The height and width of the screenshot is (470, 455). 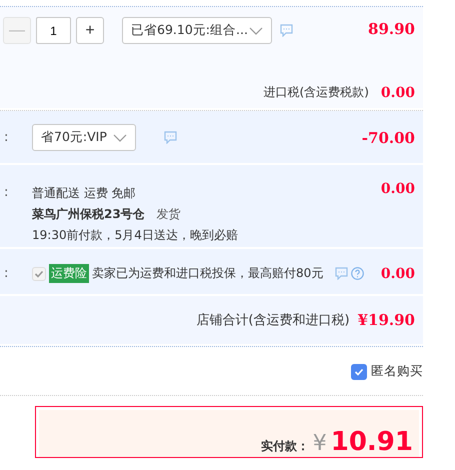 What do you see at coordinates (388, 137) in the screenshot?
I see `discount-amount: -70.00` at bounding box center [388, 137].